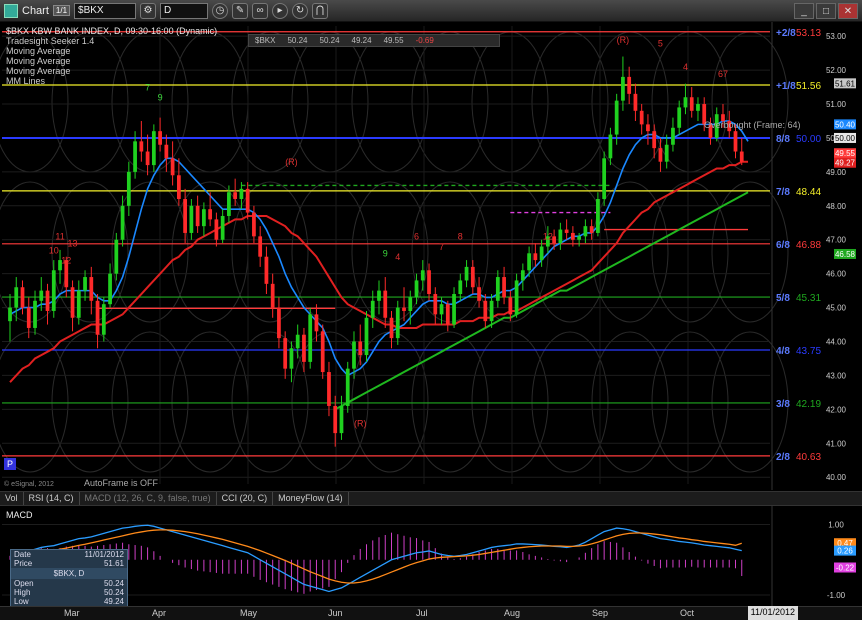  Describe the element at coordinates (50, 41) in the screenshot. I see `study-label: Tradesight Seeker 1.4` at that location.